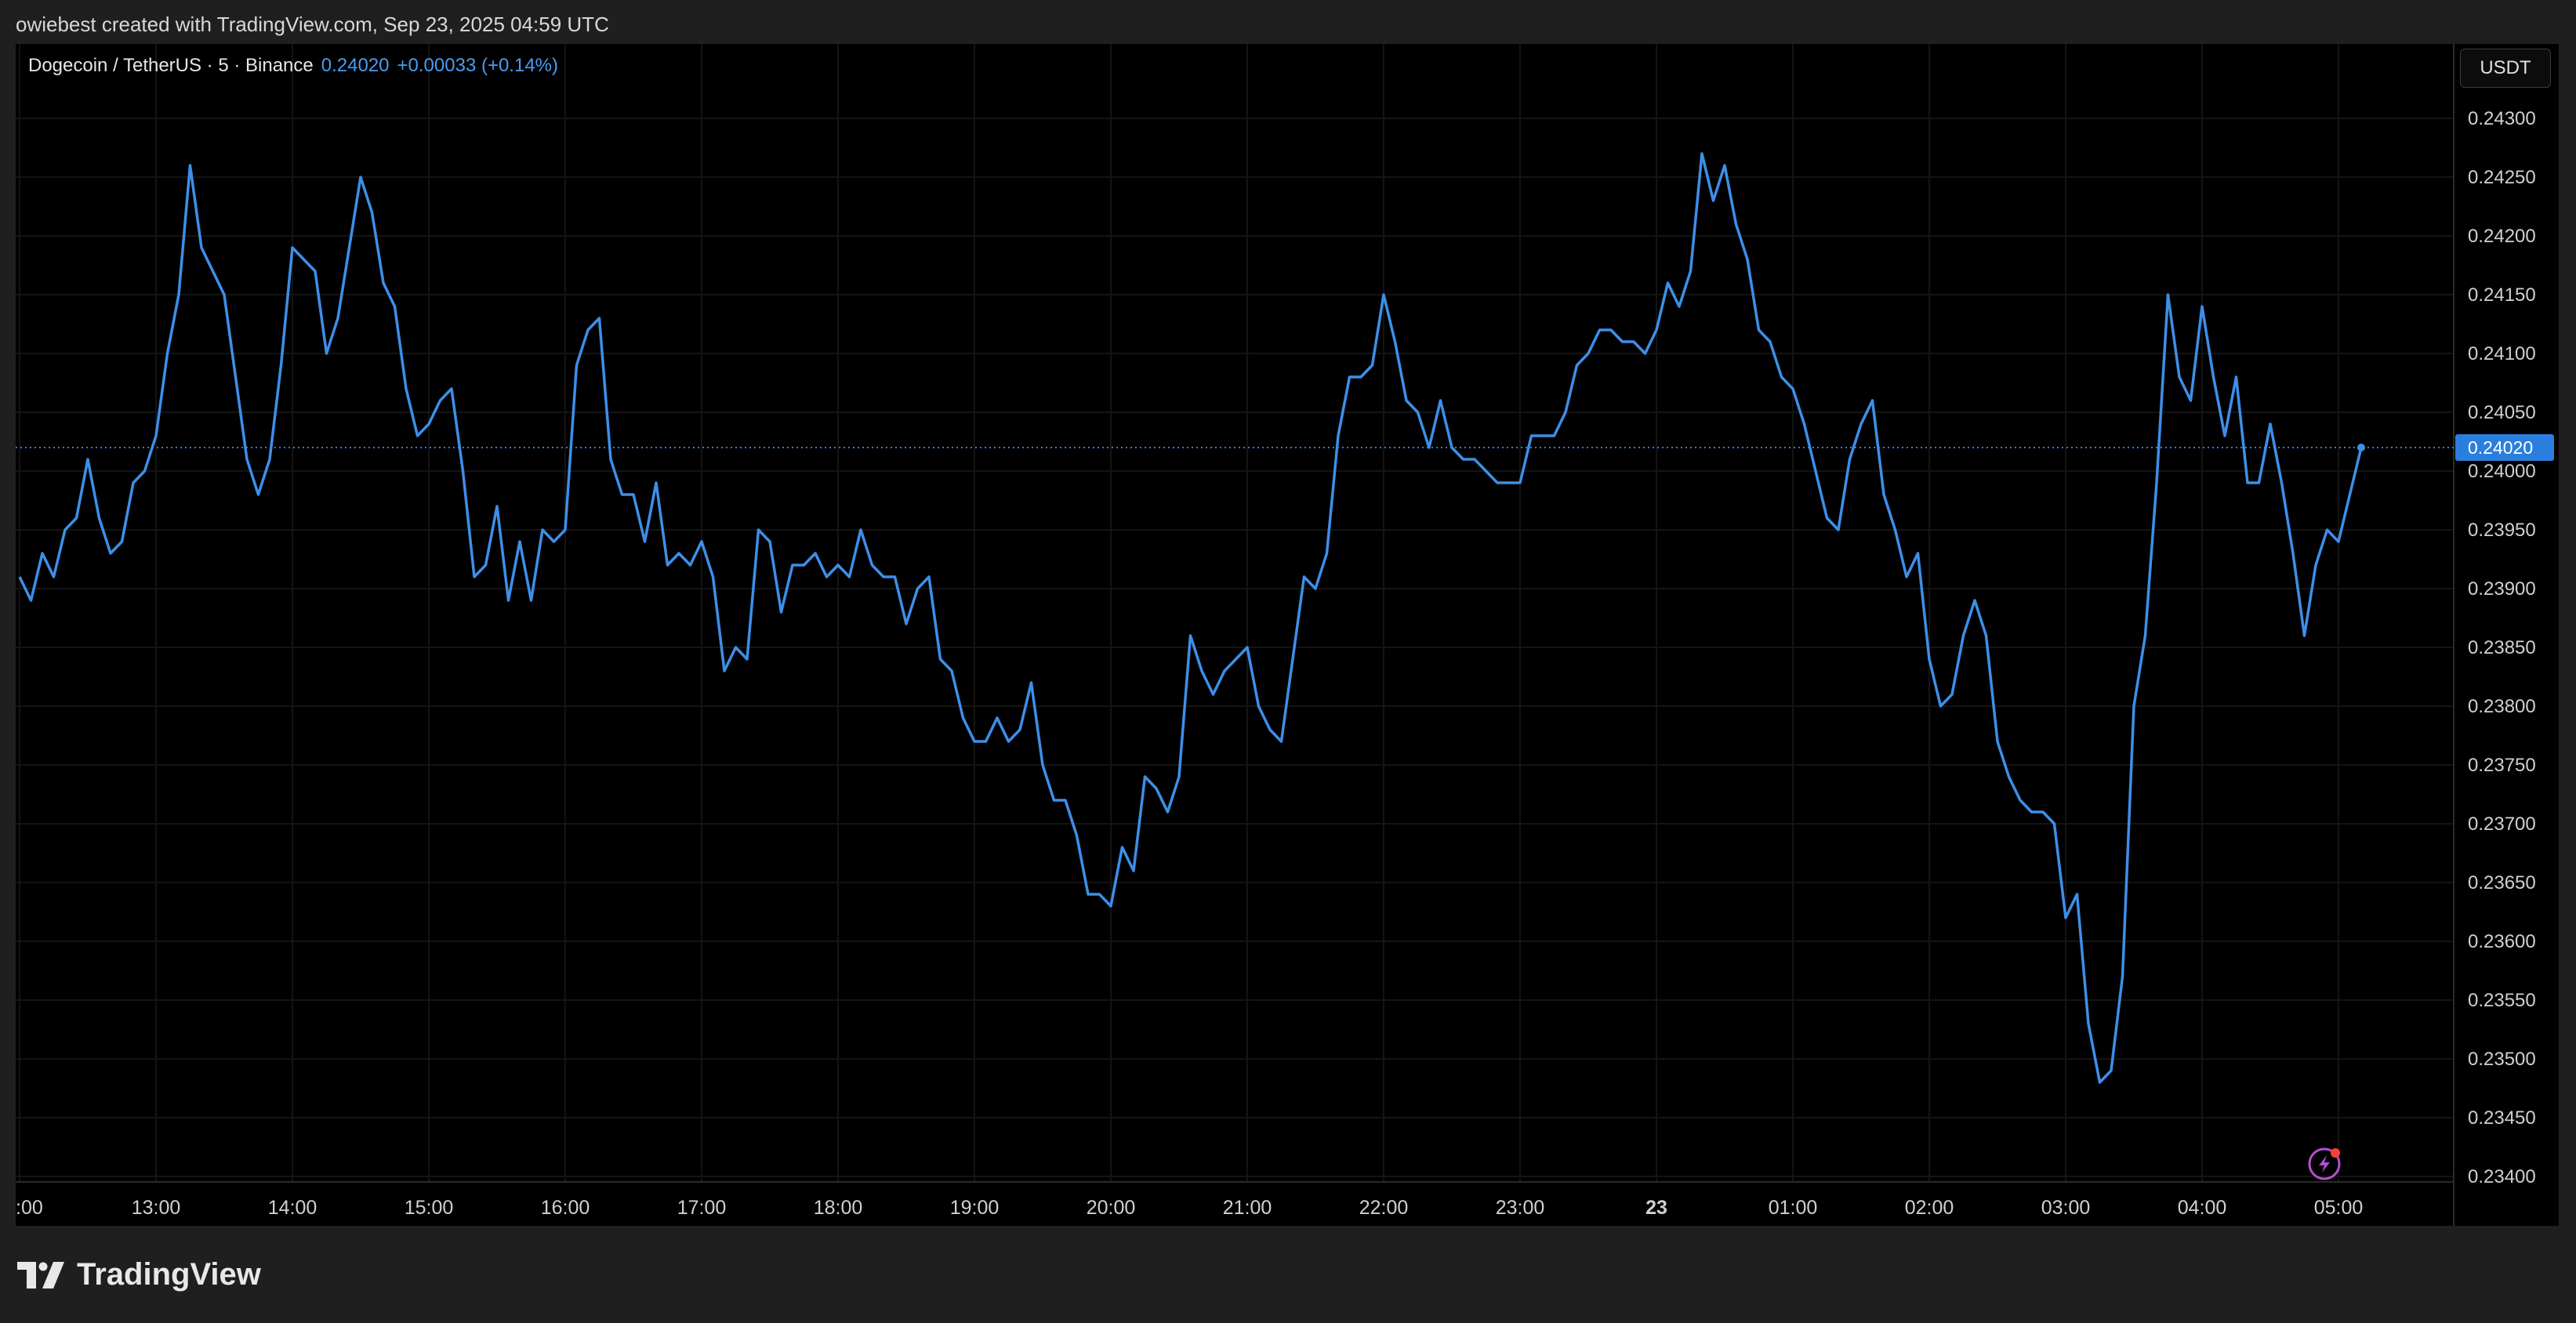  What do you see at coordinates (157, 1208) in the screenshot?
I see `x-tick-label: 13:00` at bounding box center [157, 1208].